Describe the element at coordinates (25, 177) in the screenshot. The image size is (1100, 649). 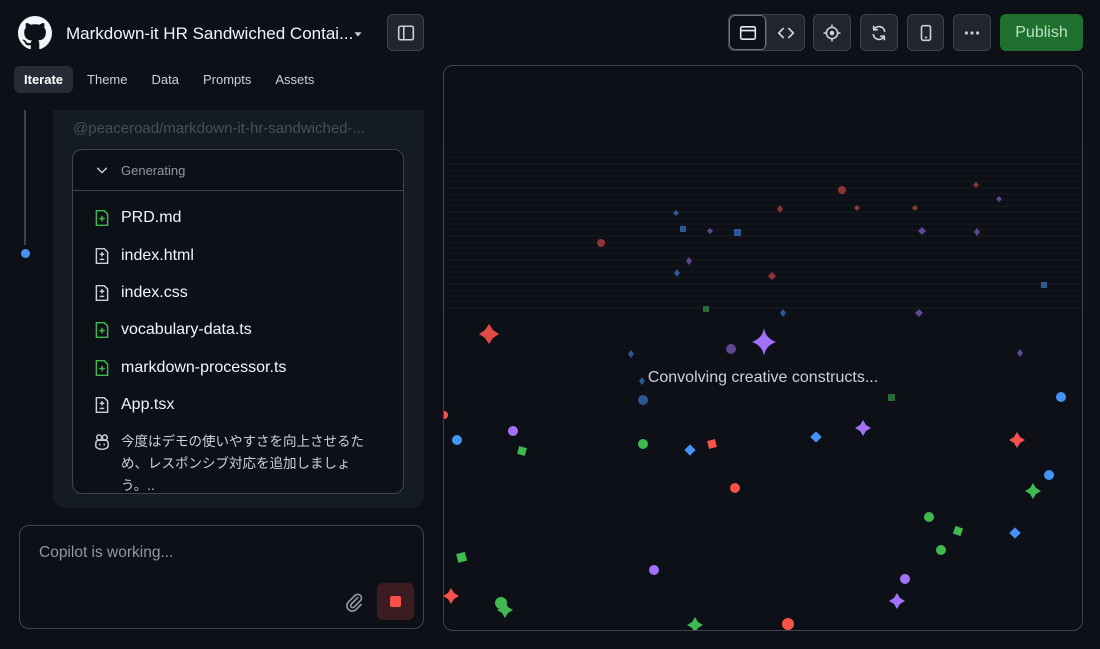
I see `timeline-line` at that location.